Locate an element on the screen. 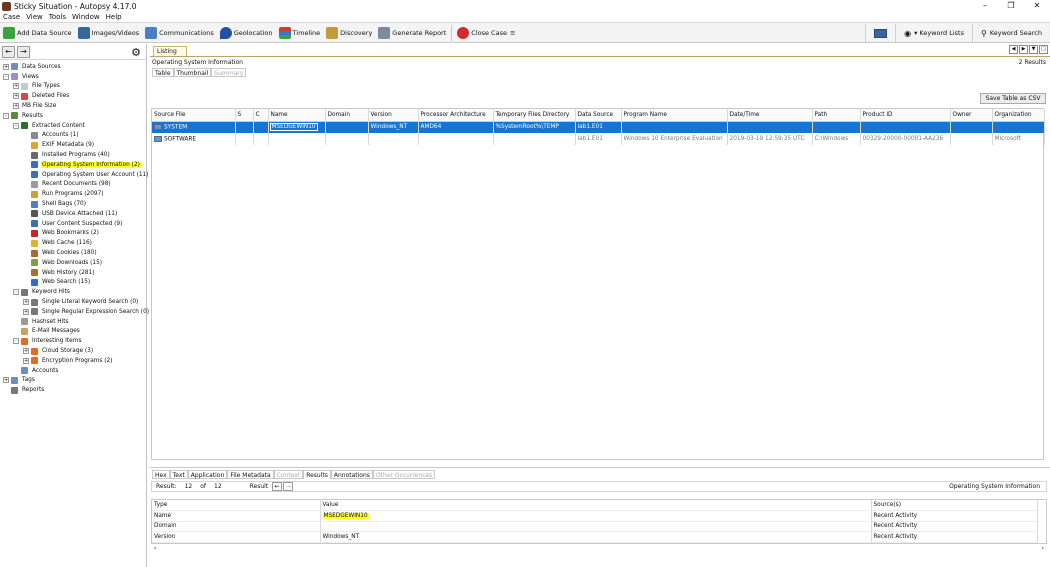  discovery-button: Discovery is located at coordinates (349, 33).